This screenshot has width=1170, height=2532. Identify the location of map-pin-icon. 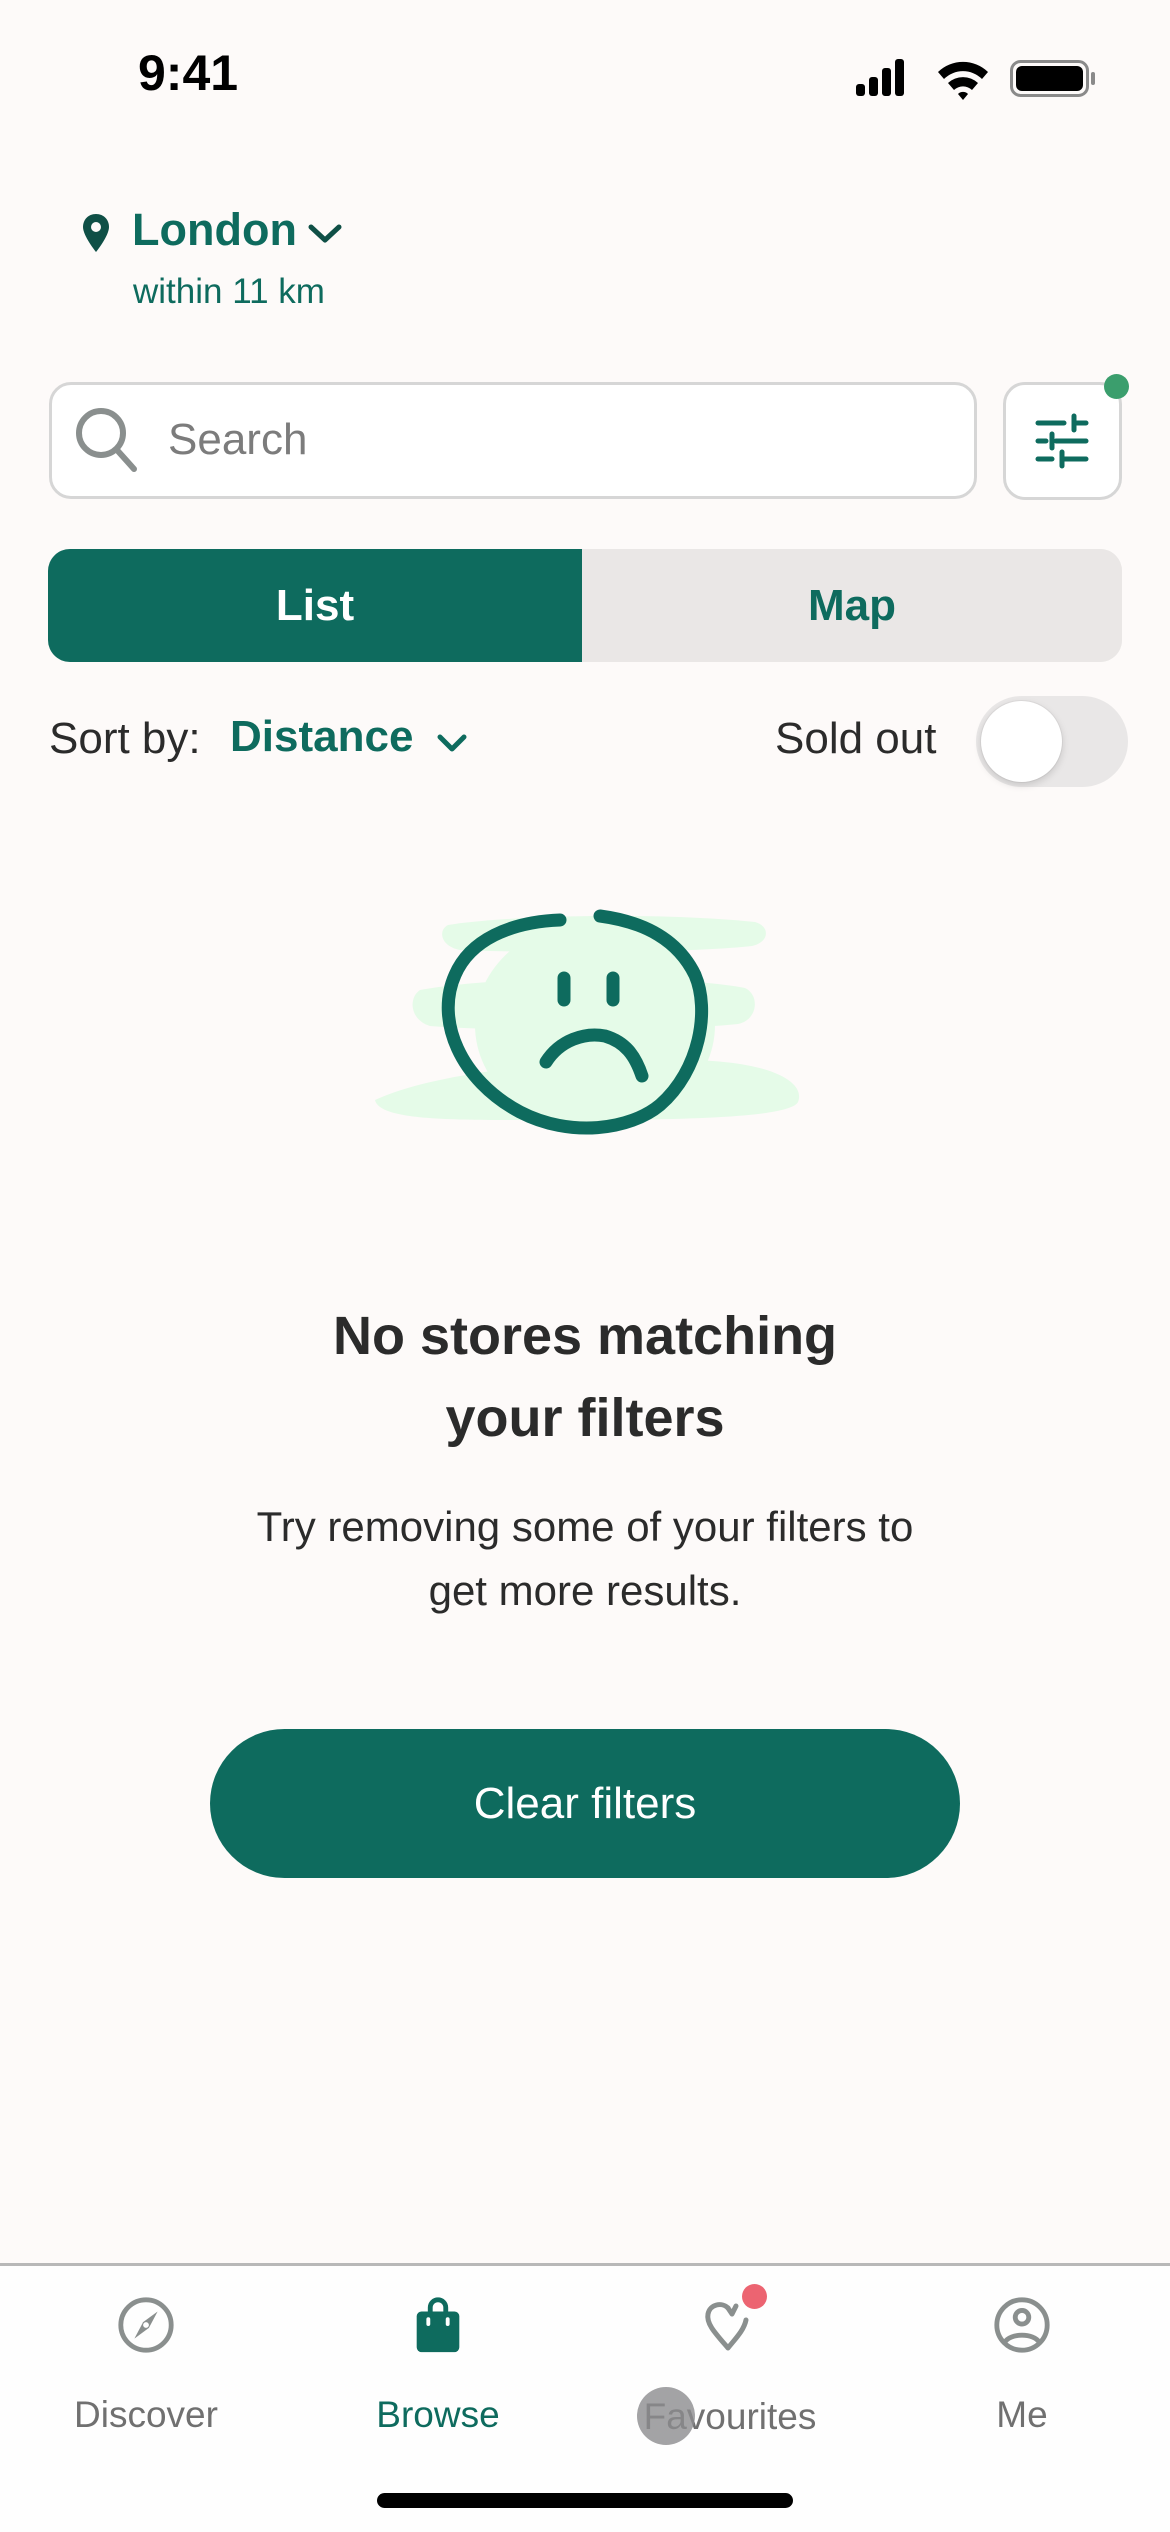
(96, 233).